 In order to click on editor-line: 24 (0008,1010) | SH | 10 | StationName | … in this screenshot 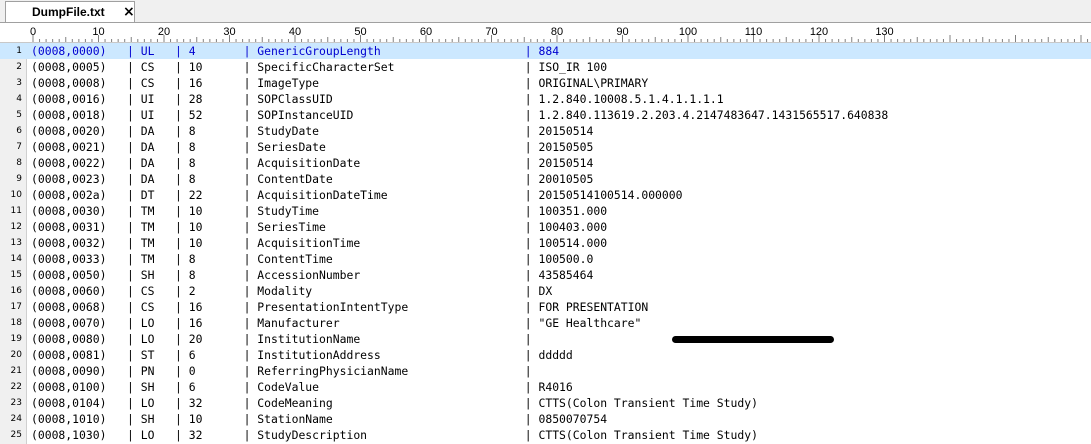, I will do `click(545, 419)`.